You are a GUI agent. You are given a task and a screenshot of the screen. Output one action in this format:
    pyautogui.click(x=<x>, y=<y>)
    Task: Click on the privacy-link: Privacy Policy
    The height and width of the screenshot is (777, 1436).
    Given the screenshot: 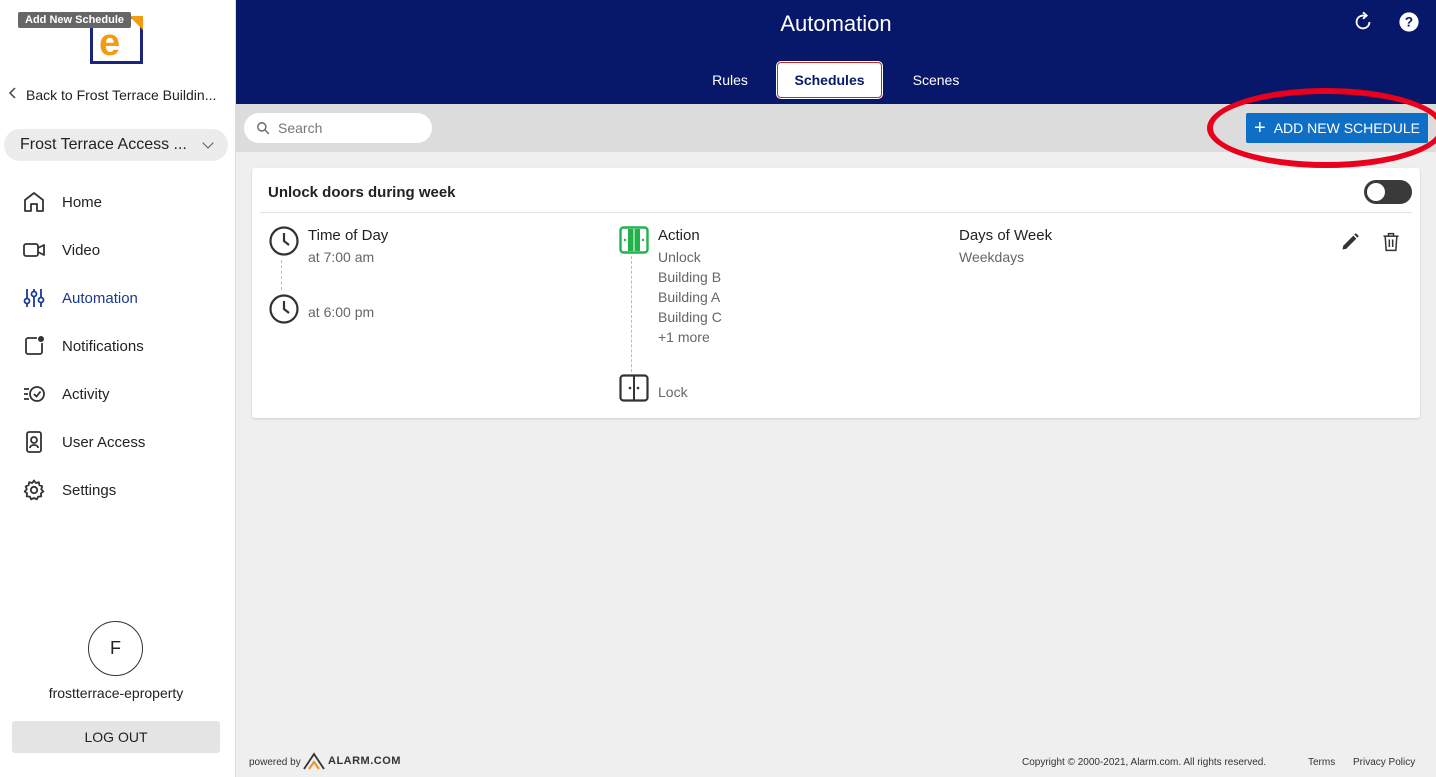 What is the action you would take?
    pyautogui.click(x=1384, y=762)
    